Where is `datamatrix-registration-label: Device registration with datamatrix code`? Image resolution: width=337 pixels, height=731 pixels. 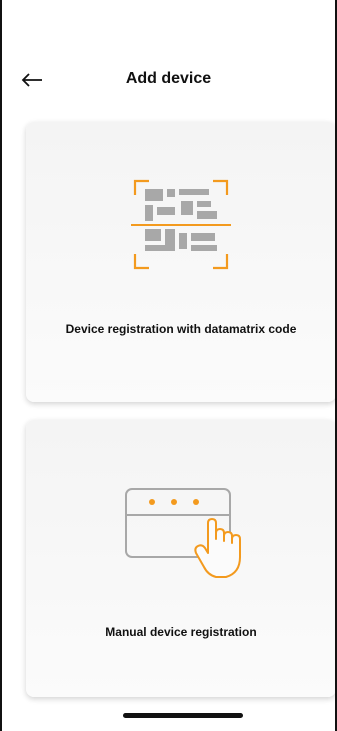 datamatrix-registration-label: Device registration with datamatrix code is located at coordinates (181, 329).